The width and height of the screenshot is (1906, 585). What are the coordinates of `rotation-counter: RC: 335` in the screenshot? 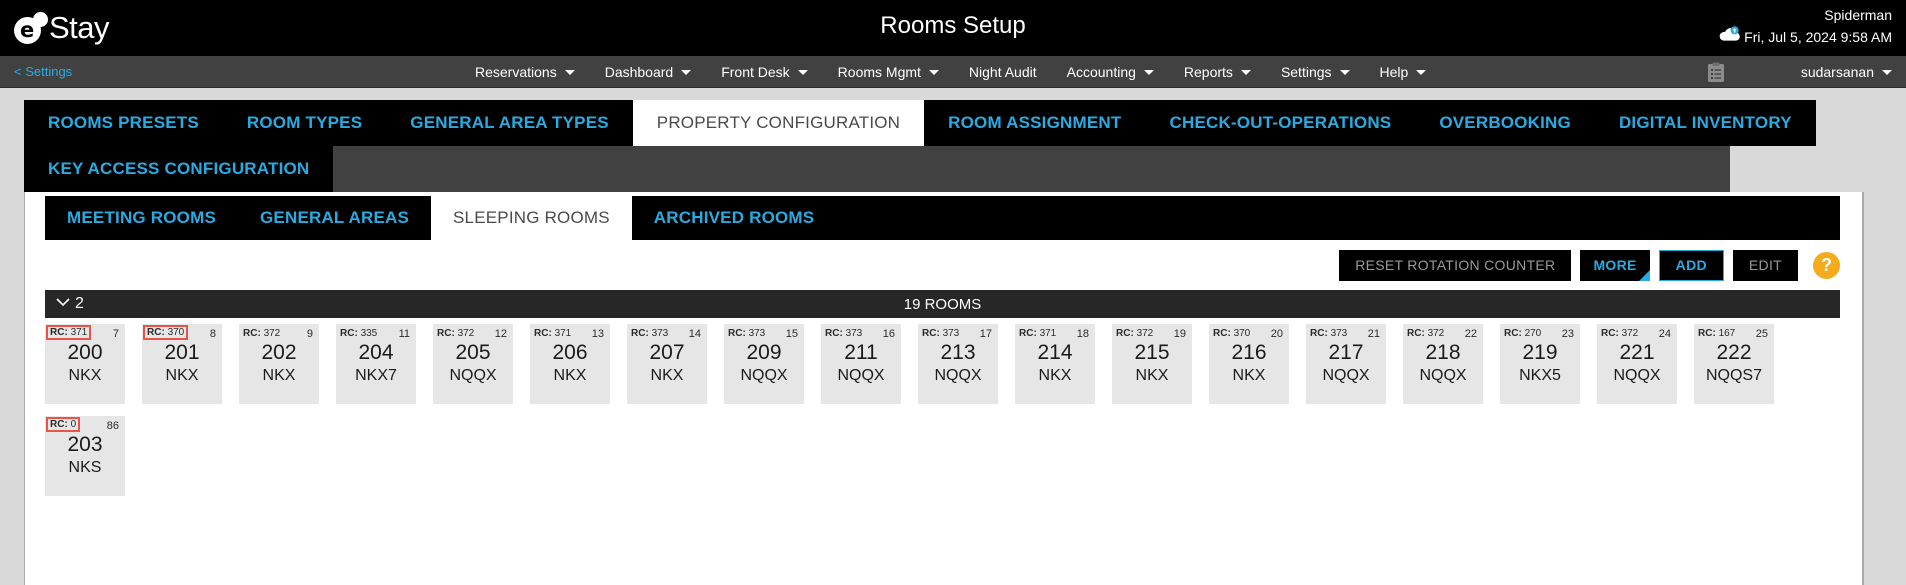 It's located at (358, 333).